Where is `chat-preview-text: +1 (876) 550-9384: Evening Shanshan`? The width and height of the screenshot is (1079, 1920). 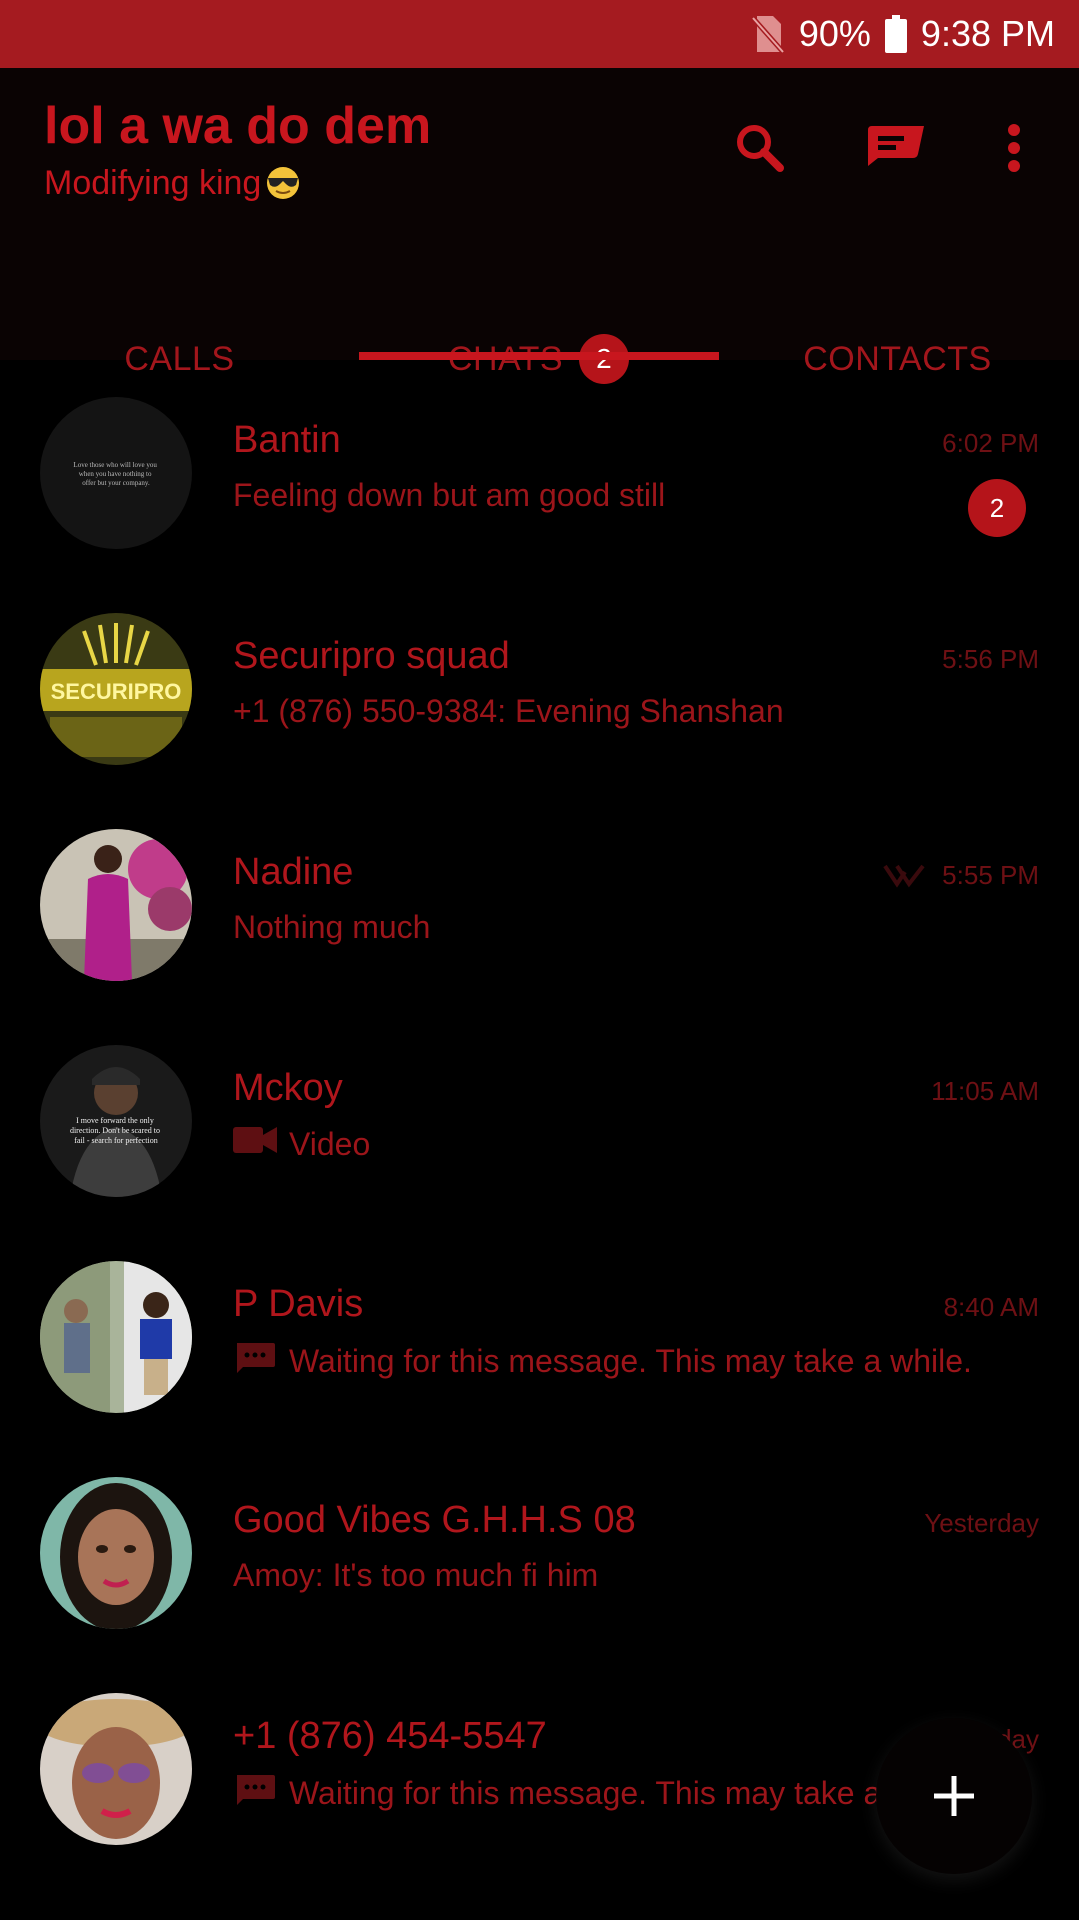
chat-preview-text: +1 (876) 550-9384: Evening Shanshan is located at coordinates (508, 711).